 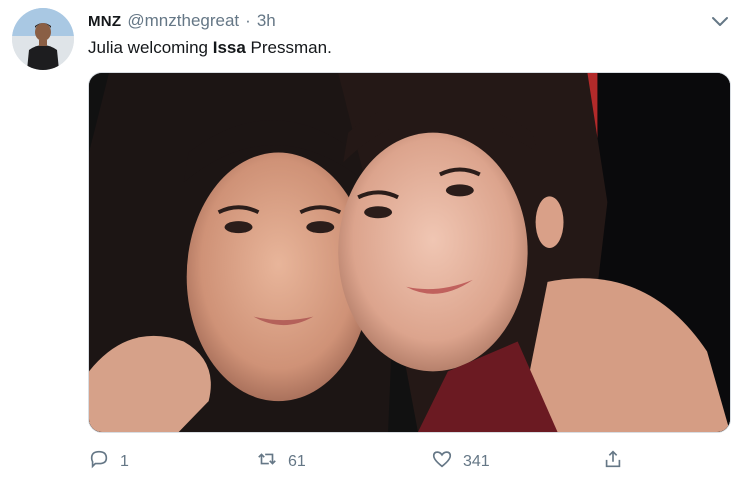 I want to click on timestamp: 3h, so click(x=266, y=21).